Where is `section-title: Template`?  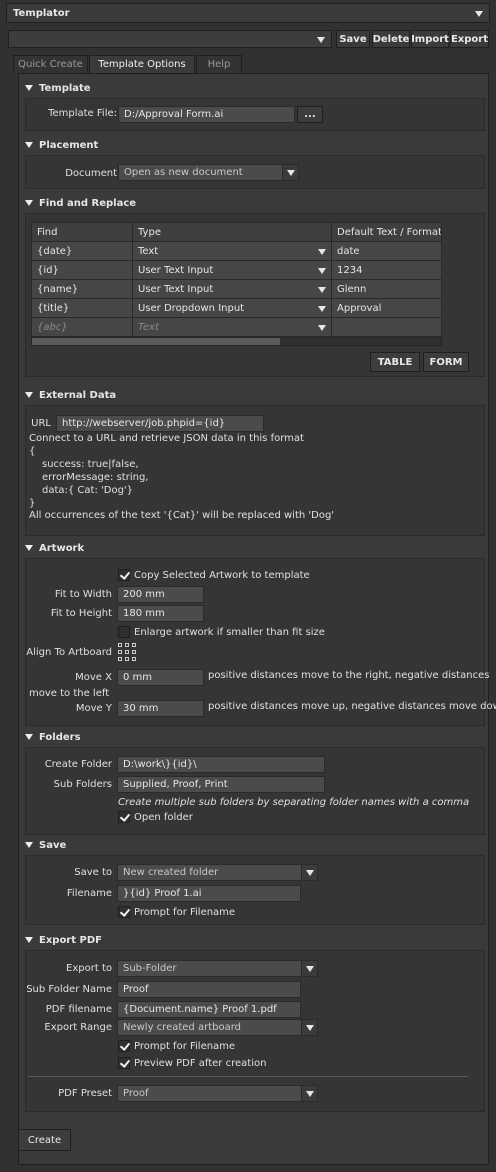 section-title: Template is located at coordinates (65, 88).